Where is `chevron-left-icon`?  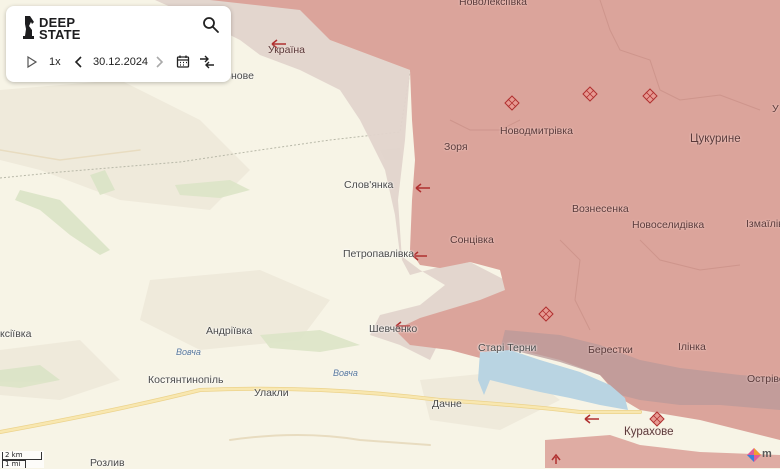
chevron-left-icon is located at coordinates (78, 62).